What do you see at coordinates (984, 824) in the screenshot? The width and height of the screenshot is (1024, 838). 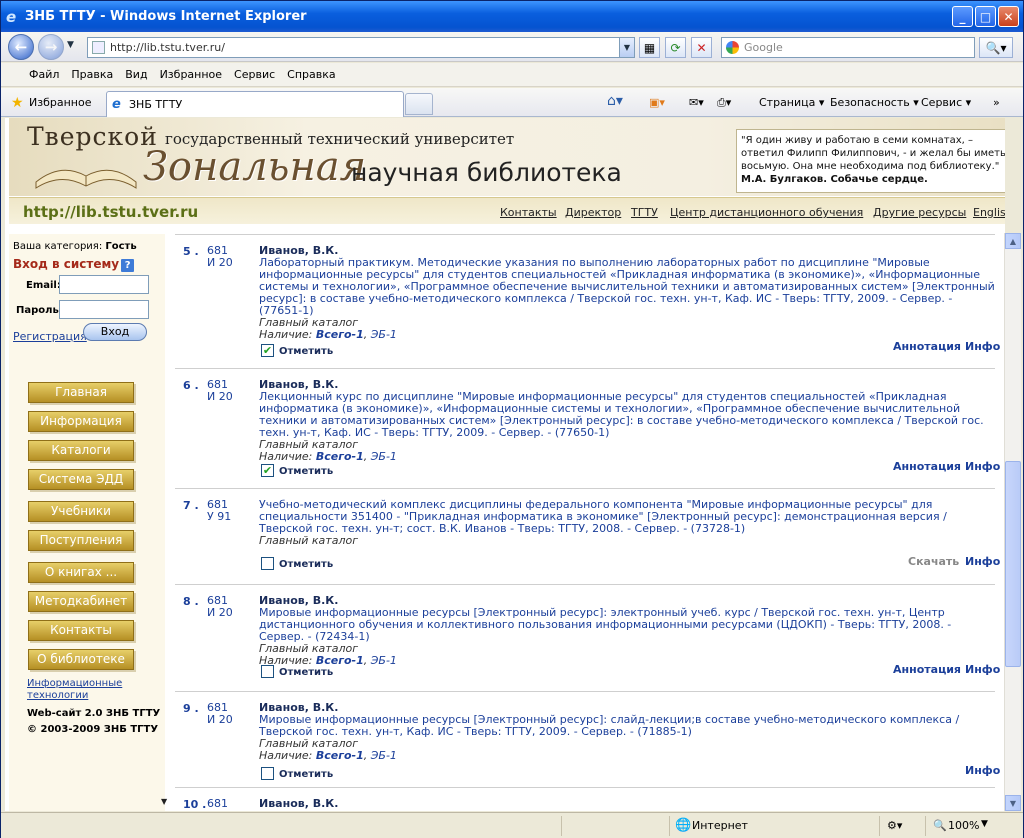 I see `zoom-dropdown-icon: ▼` at bounding box center [984, 824].